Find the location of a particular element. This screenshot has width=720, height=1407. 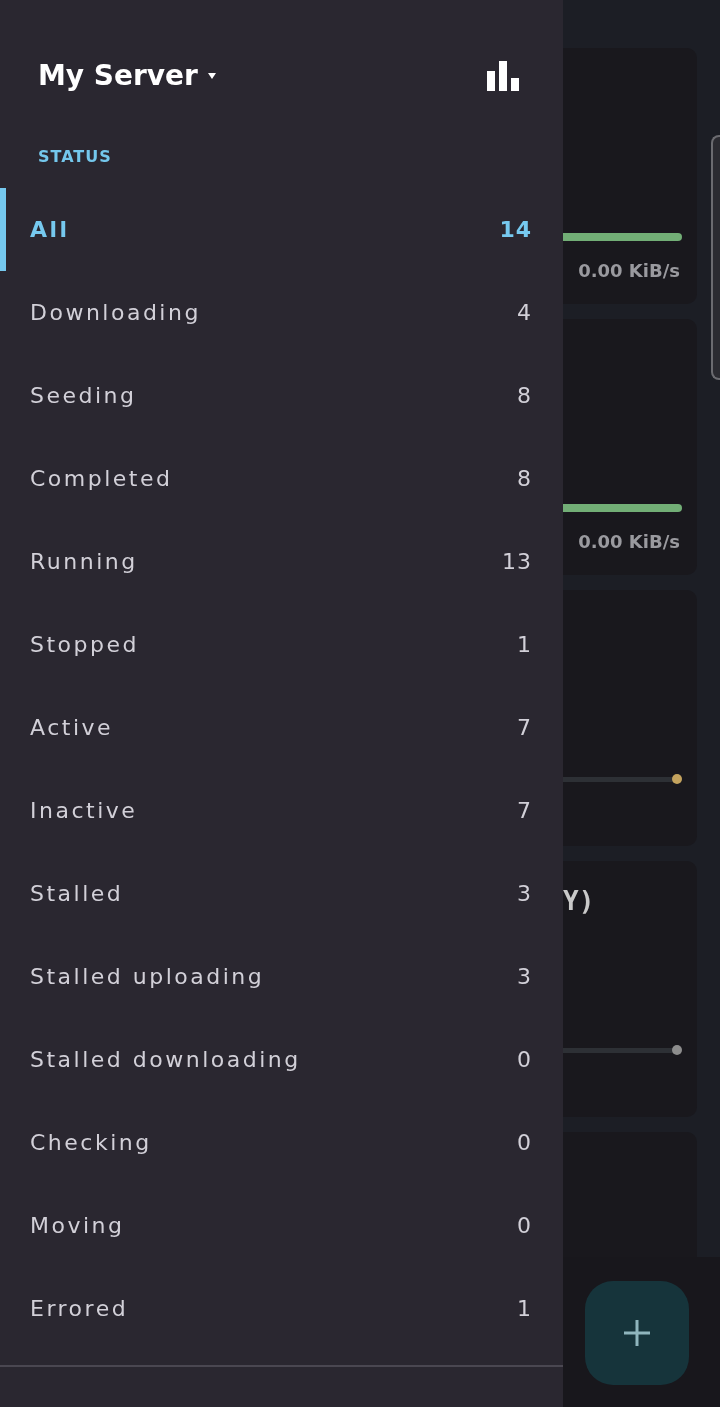

statistics-button is located at coordinates (503, 76).